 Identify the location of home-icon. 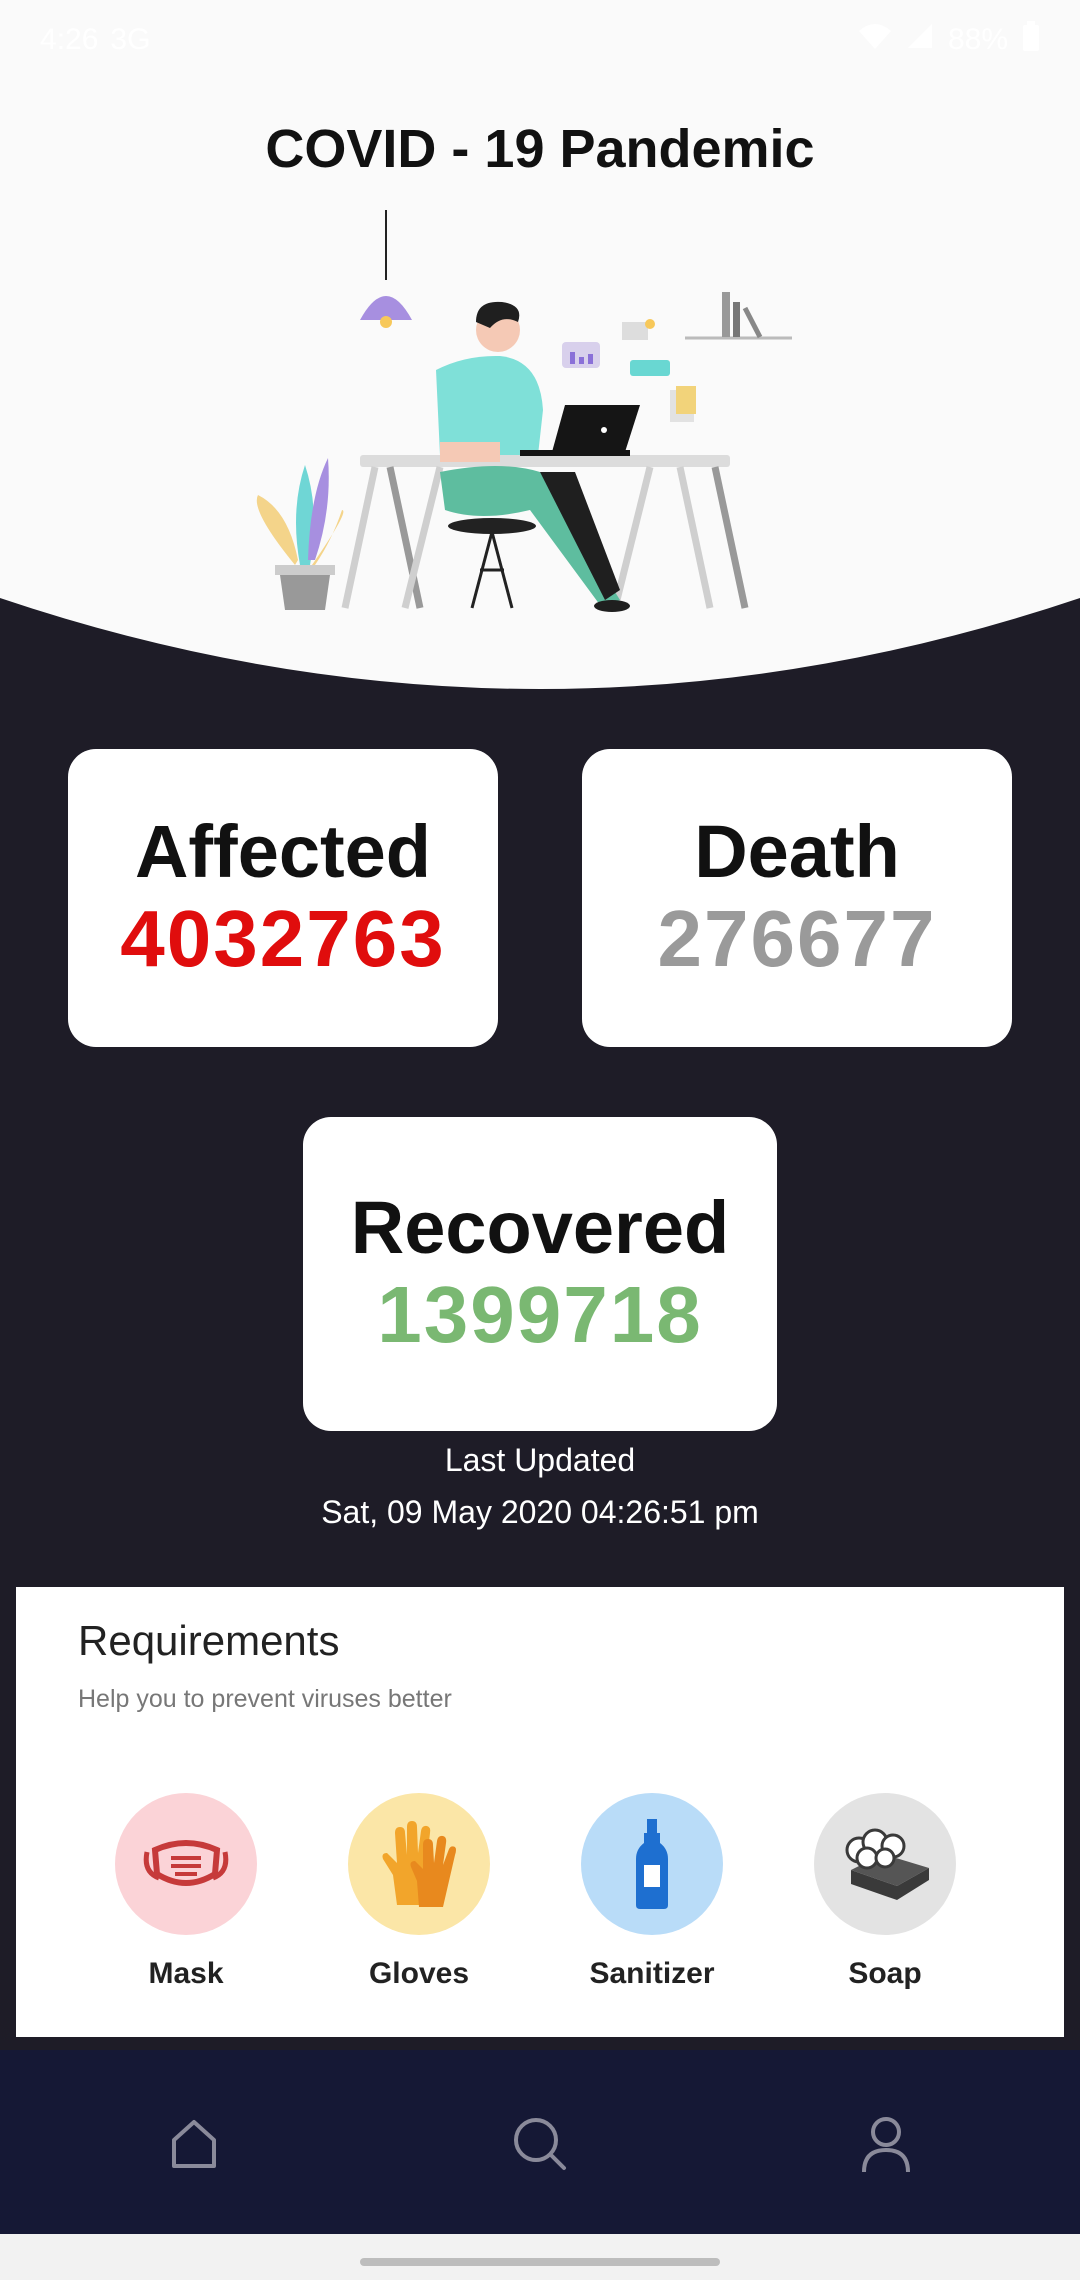
(194, 2144).